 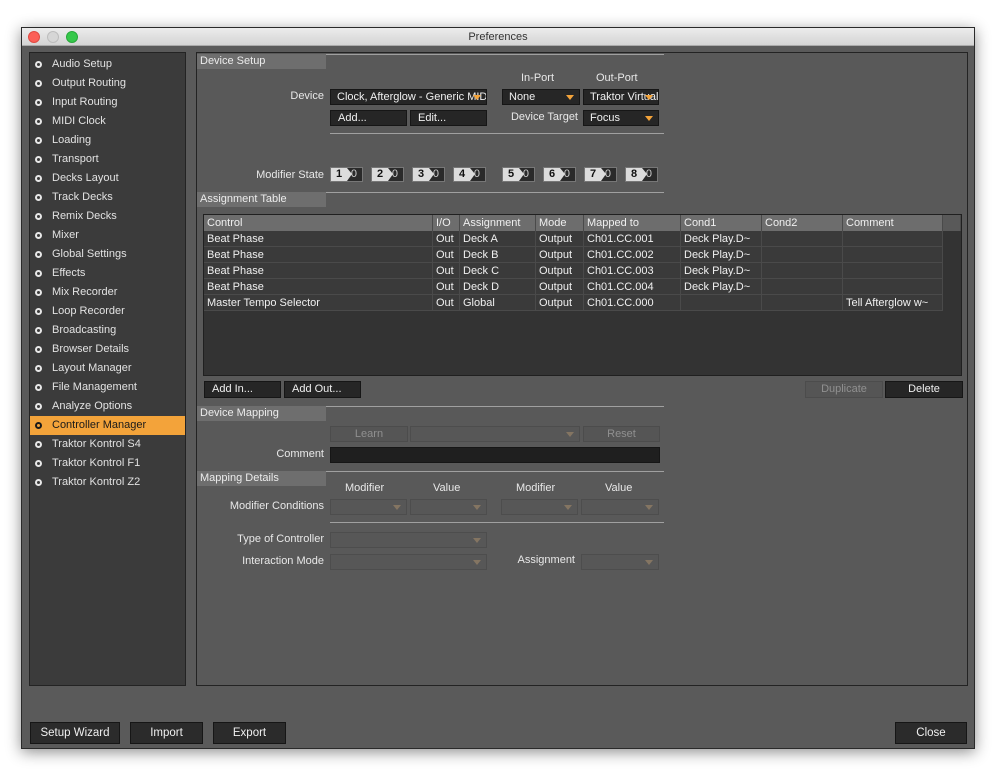 What do you see at coordinates (621, 97) in the screenshot?
I see `out-port-dropdown: Traktor Virtual Output` at bounding box center [621, 97].